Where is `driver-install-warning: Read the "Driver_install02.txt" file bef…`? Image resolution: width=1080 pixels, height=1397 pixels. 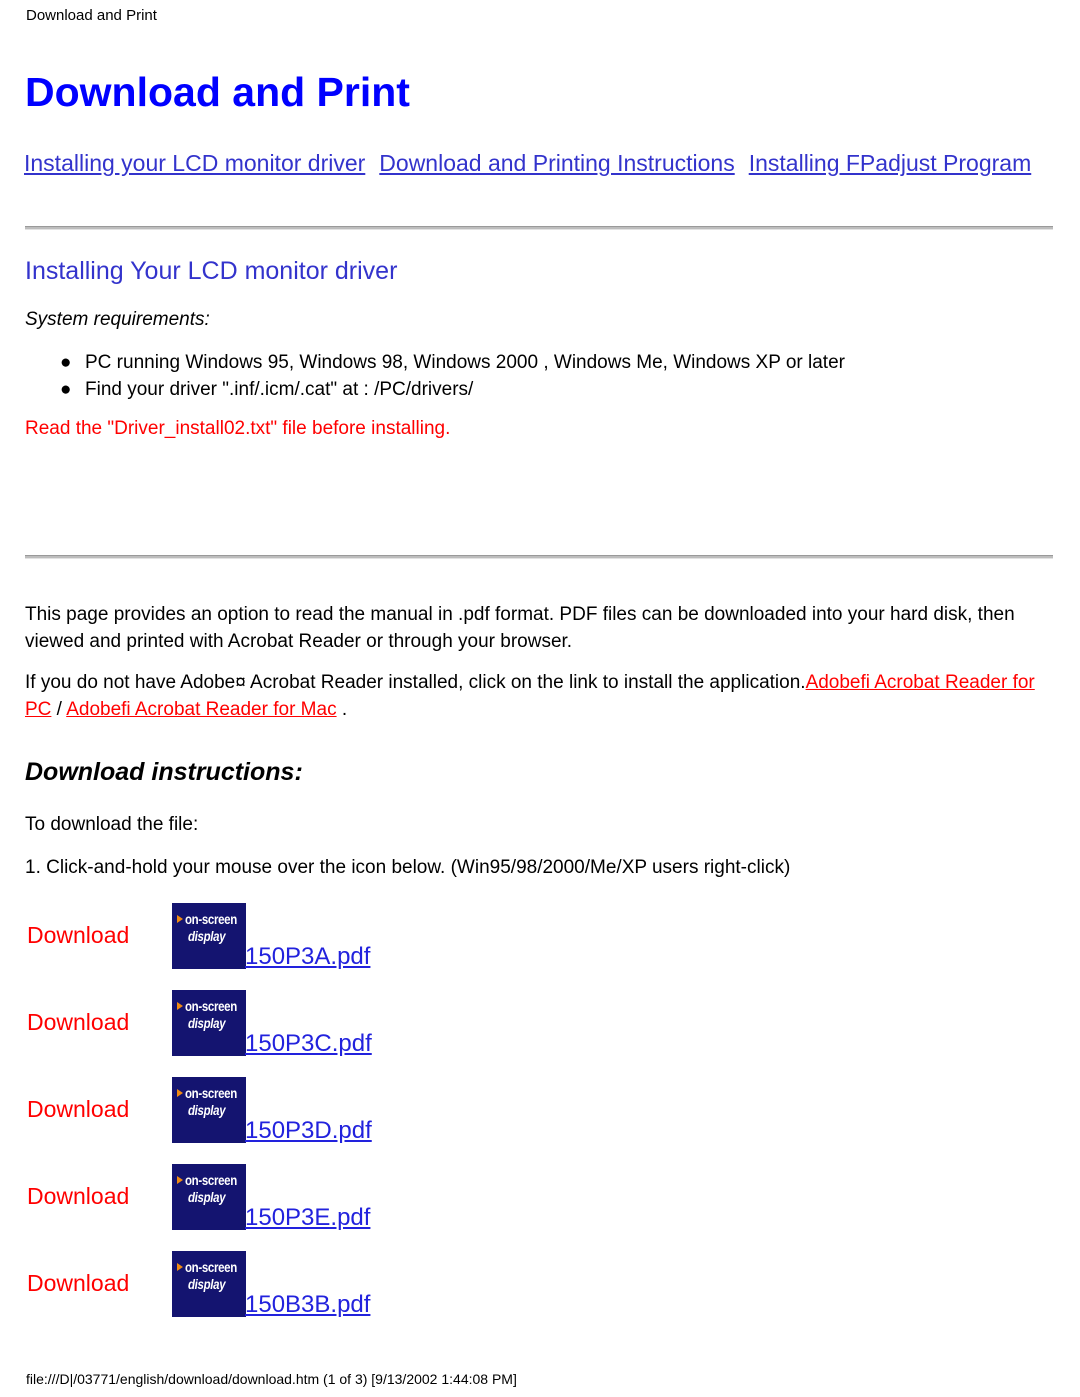
driver-install-warning: Read the "Driver_install02.txt" file bef… is located at coordinates (238, 428).